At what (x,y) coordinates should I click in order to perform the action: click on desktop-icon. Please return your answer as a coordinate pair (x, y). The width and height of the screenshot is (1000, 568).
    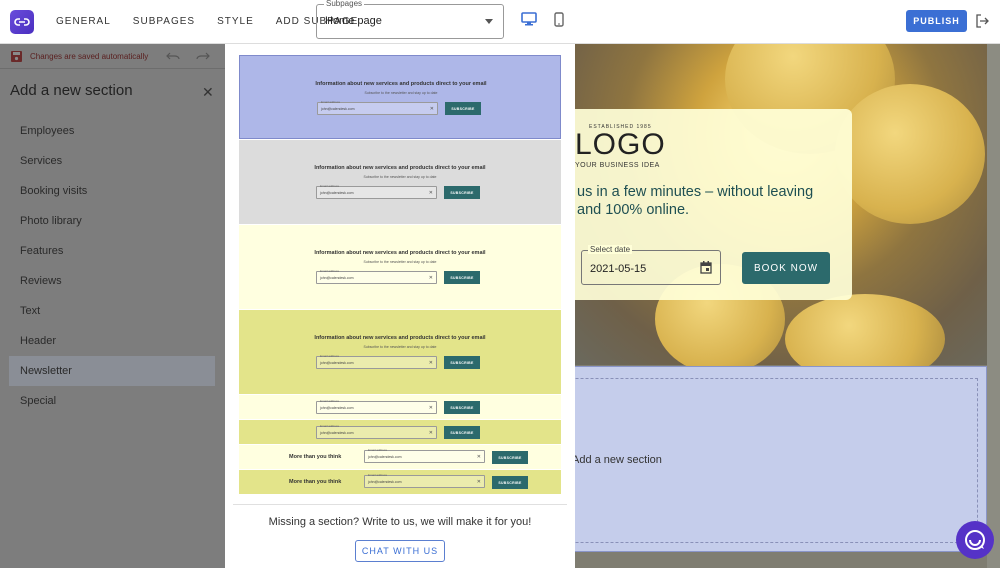
    Looking at the image, I should click on (529, 19).